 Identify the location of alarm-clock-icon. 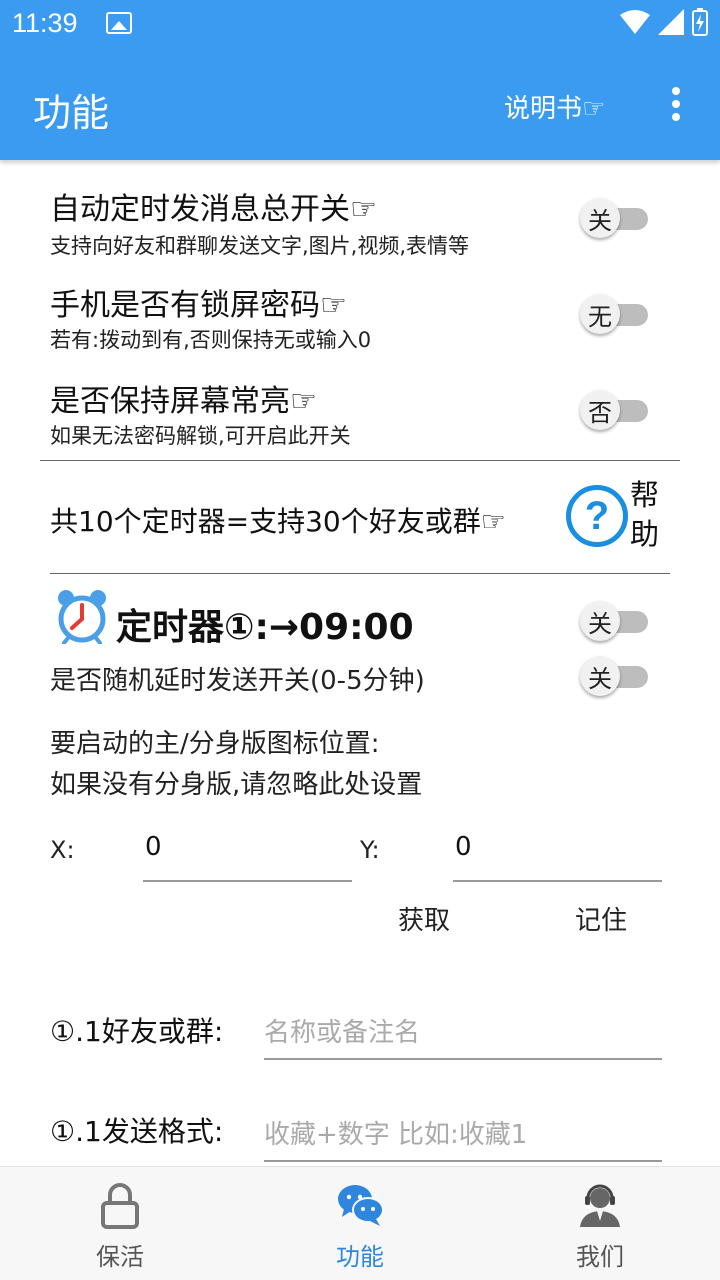
(82, 617).